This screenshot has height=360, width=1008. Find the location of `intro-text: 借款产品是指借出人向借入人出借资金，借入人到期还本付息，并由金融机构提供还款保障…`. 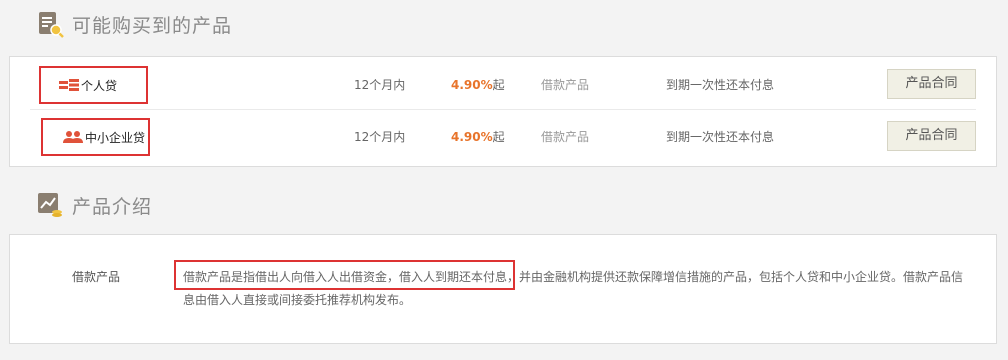

intro-text: 借款产品是指借出人向借入人出借资金，借入人到期还本付息，并由金融机构提供还款保障… is located at coordinates (573, 288).